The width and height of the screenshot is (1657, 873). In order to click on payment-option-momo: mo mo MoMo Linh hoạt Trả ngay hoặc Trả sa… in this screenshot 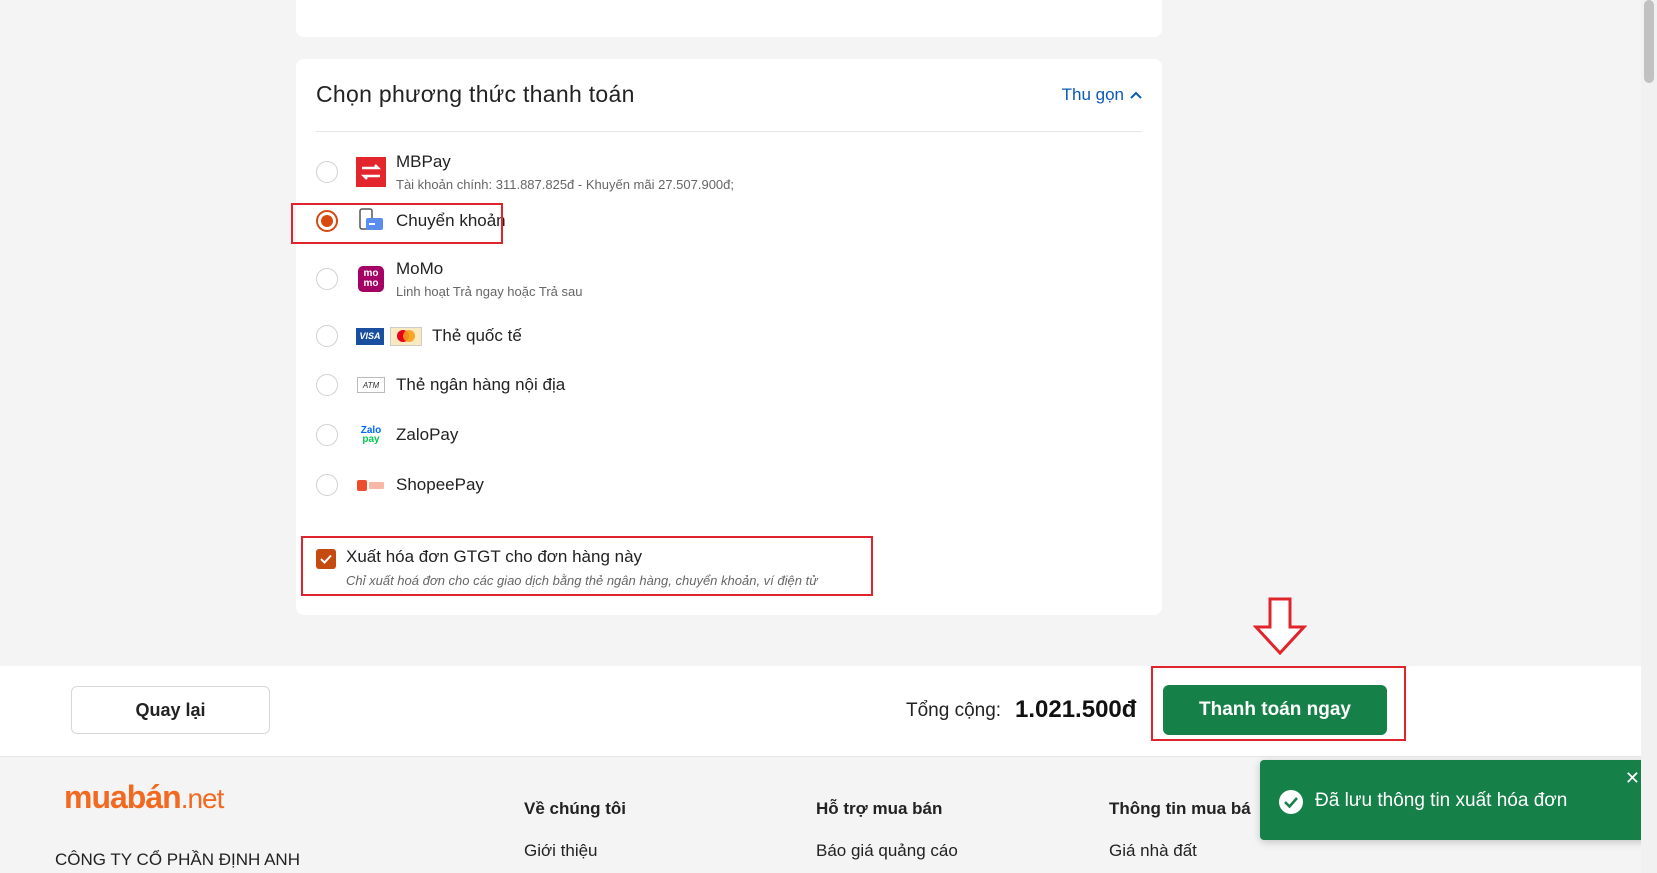, I will do `click(449, 279)`.